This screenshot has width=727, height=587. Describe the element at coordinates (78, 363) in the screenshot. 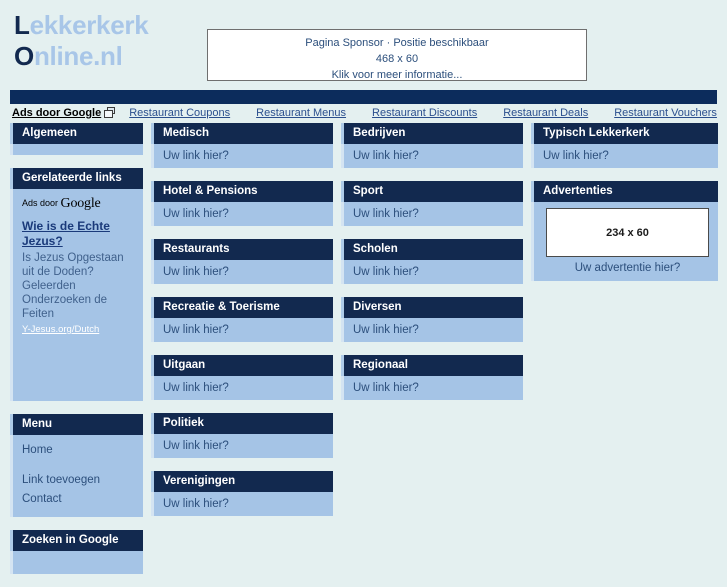

I see `sidebar-ad-filler` at that location.